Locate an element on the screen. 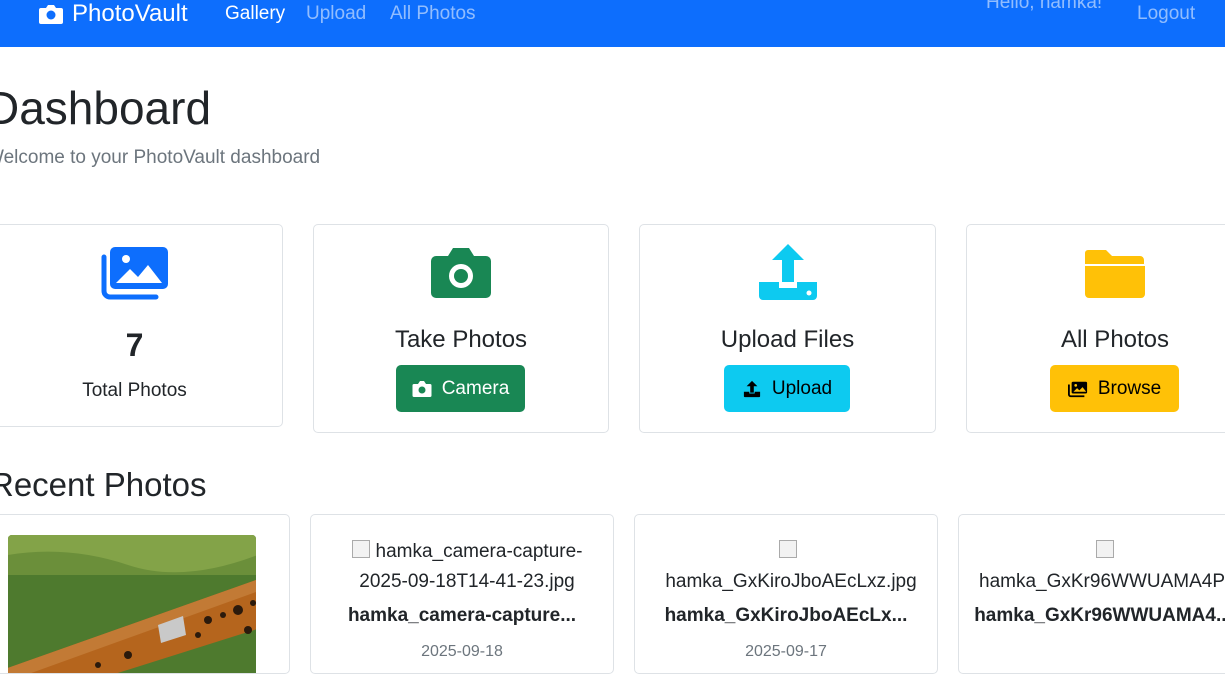 The height and width of the screenshot is (674, 1225). upload-files-card: Upload Files Upload is located at coordinates (787, 328).